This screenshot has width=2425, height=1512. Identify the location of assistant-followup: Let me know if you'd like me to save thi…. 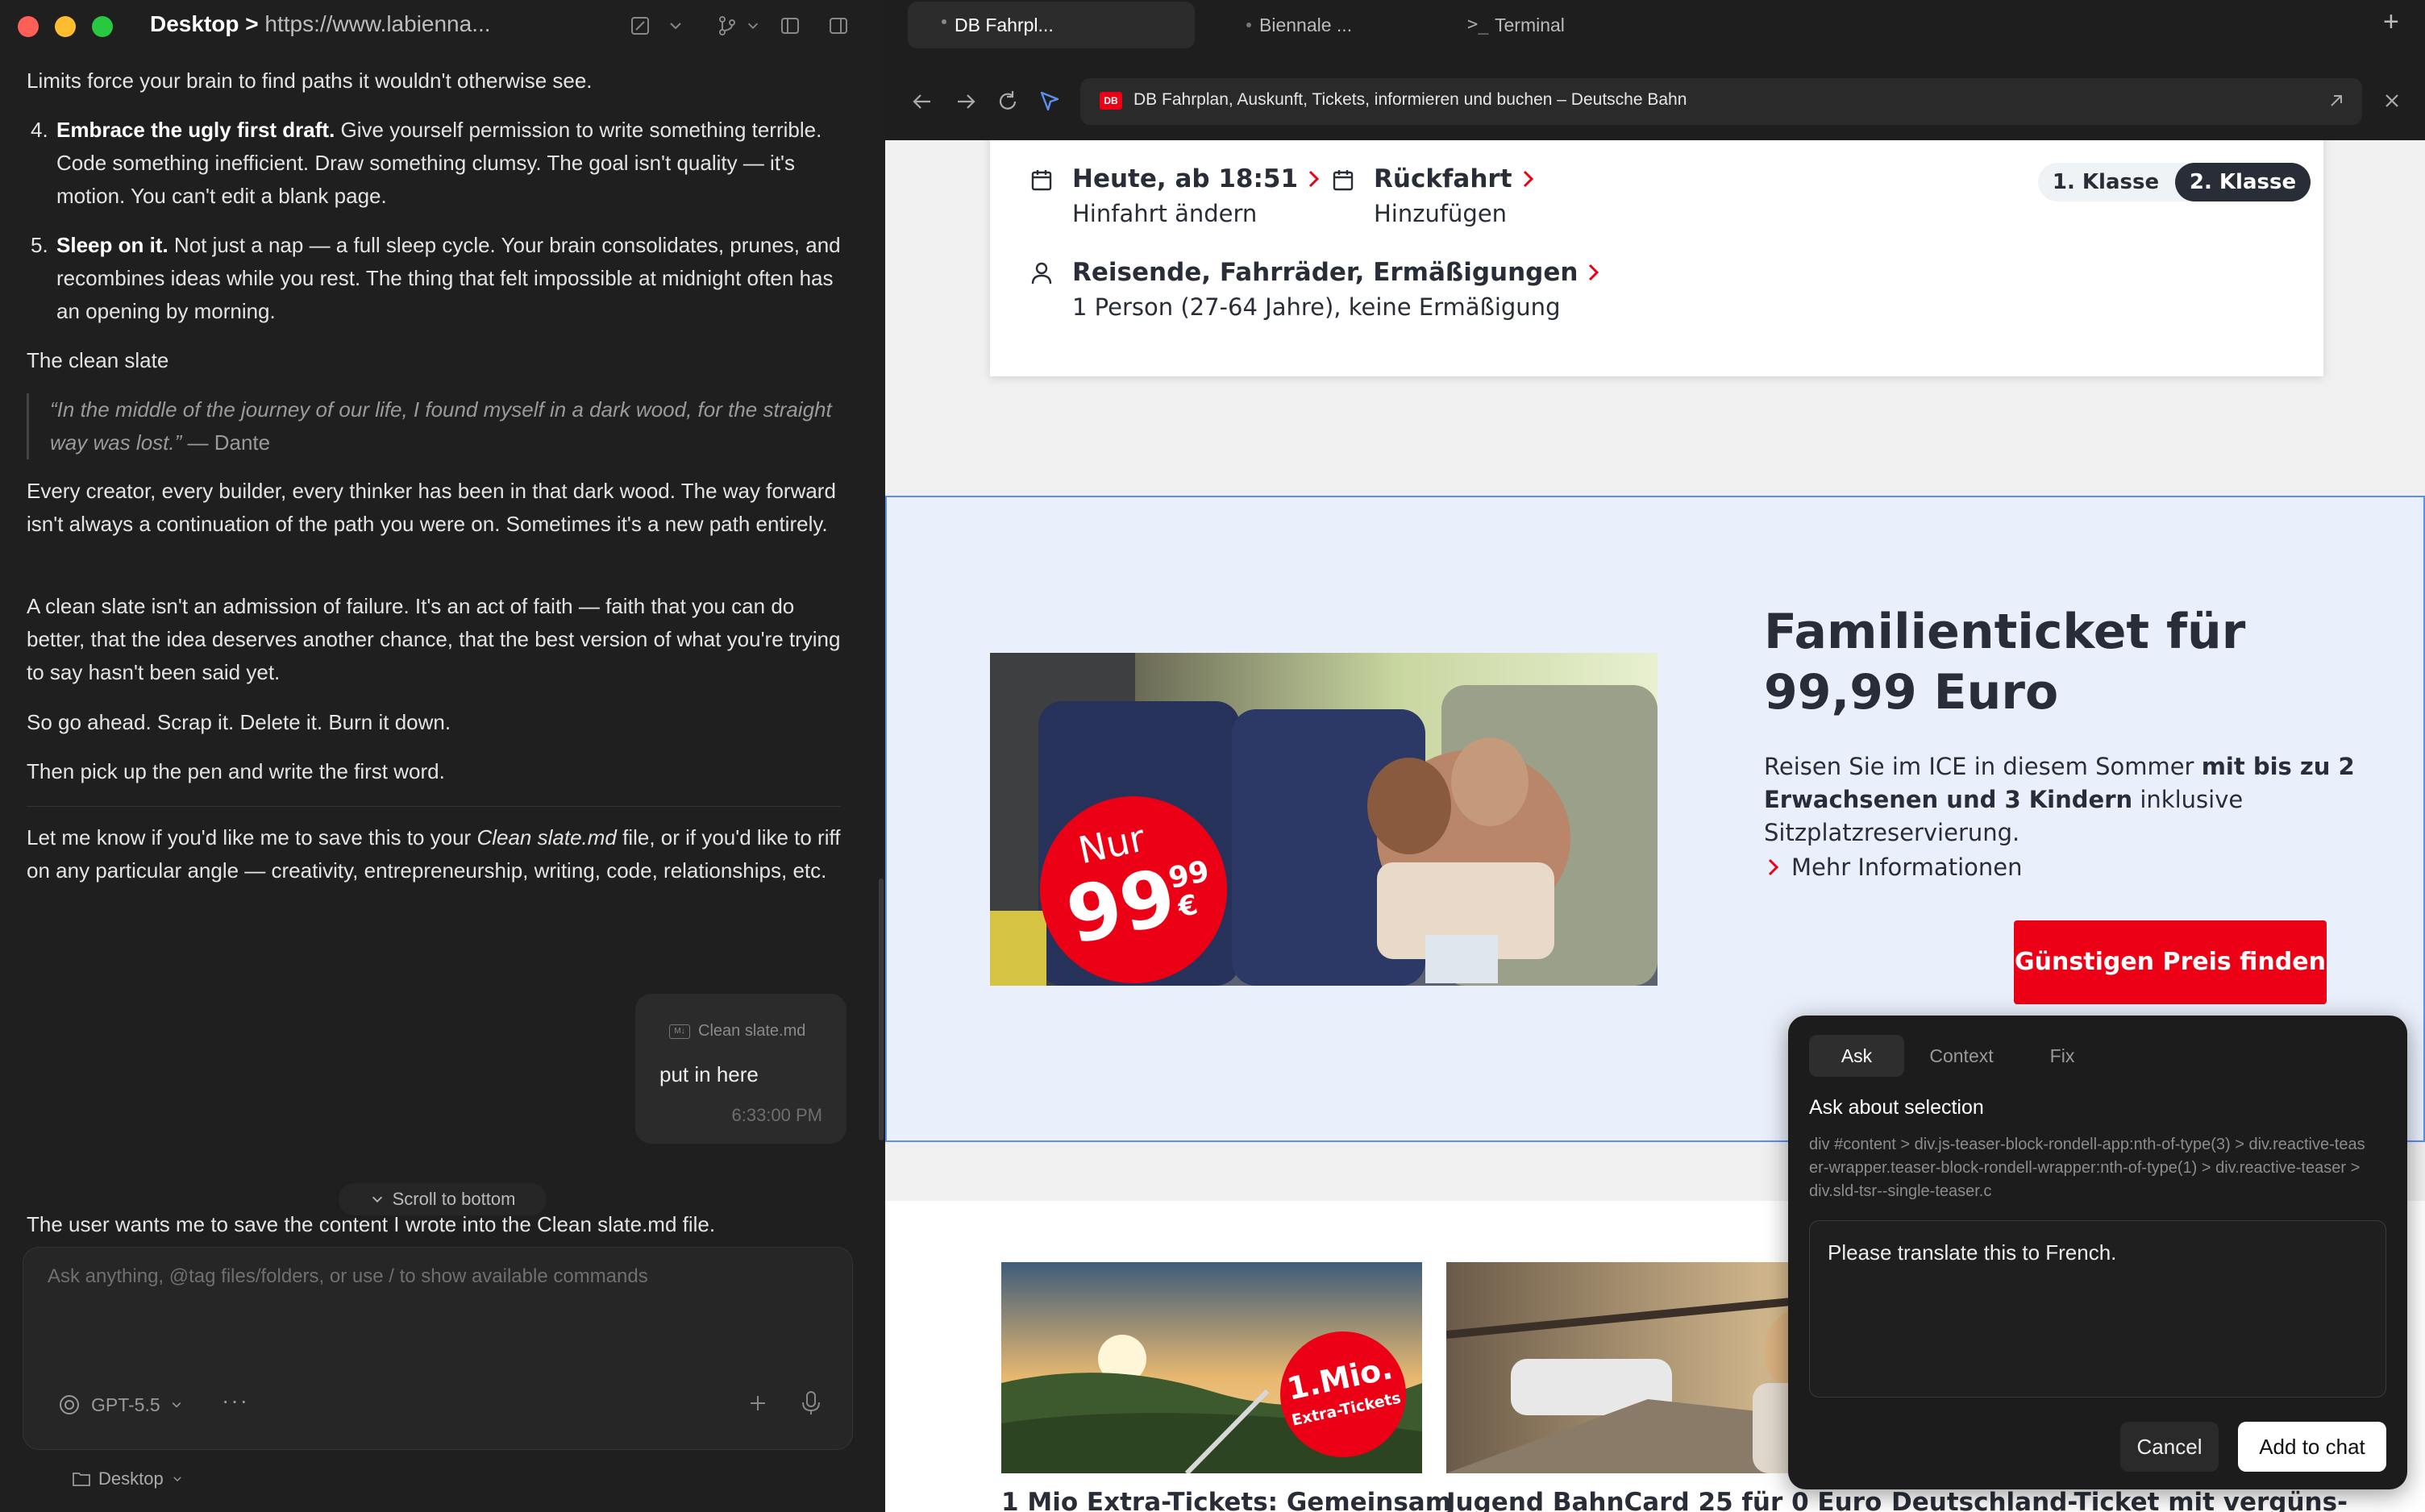
(434, 854).